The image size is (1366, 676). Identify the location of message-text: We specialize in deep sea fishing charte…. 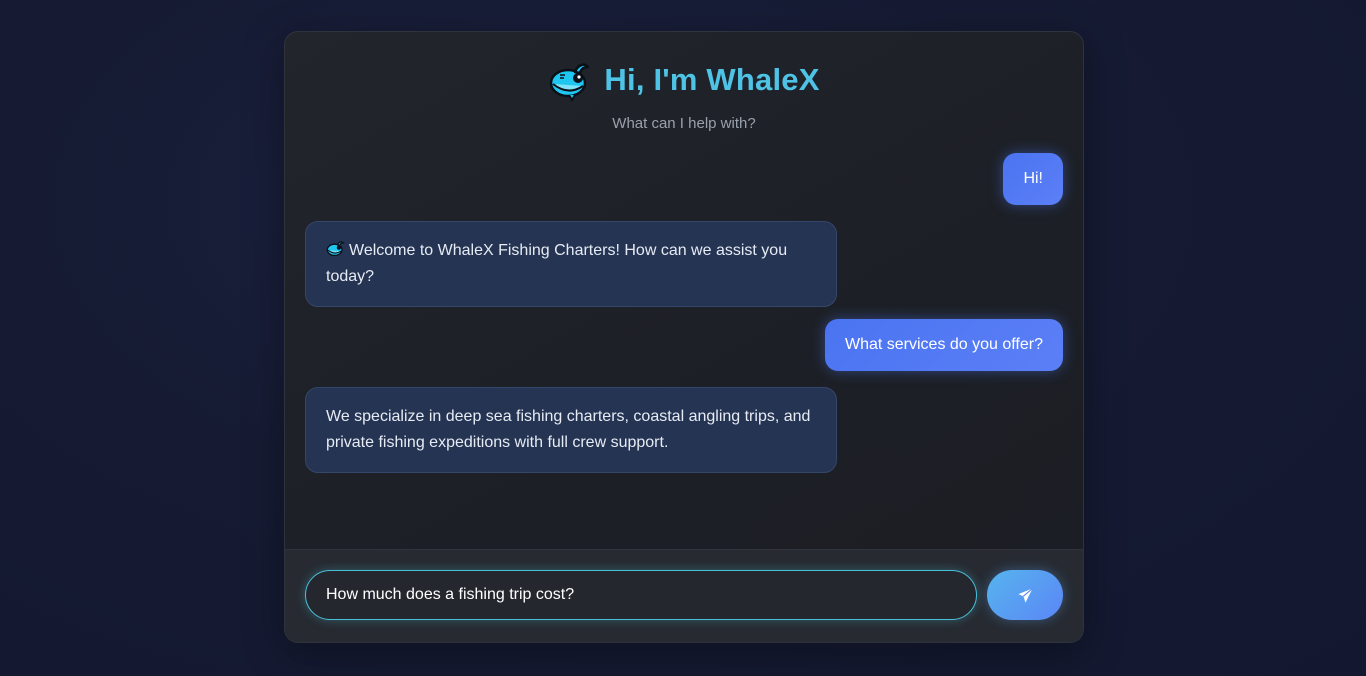
(568, 429).